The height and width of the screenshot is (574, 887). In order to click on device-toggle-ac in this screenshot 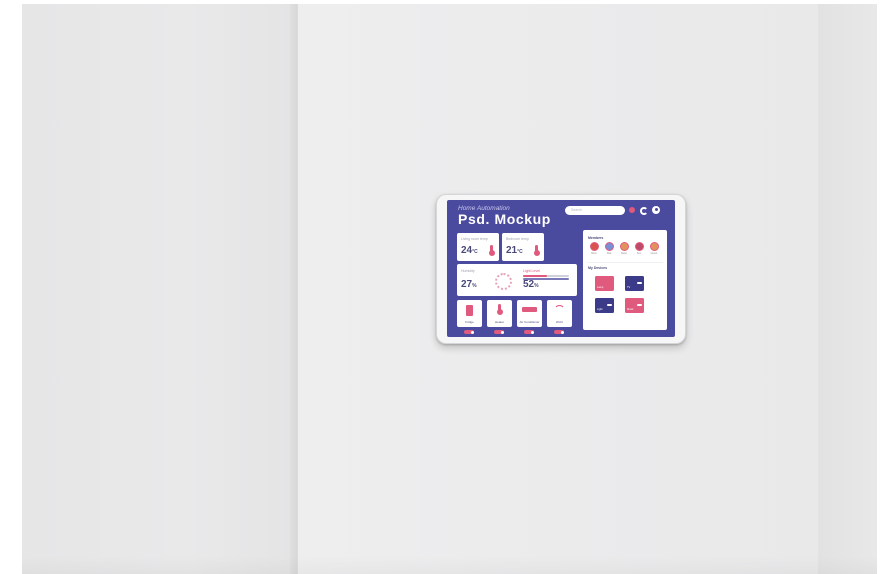, I will do `click(529, 332)`.